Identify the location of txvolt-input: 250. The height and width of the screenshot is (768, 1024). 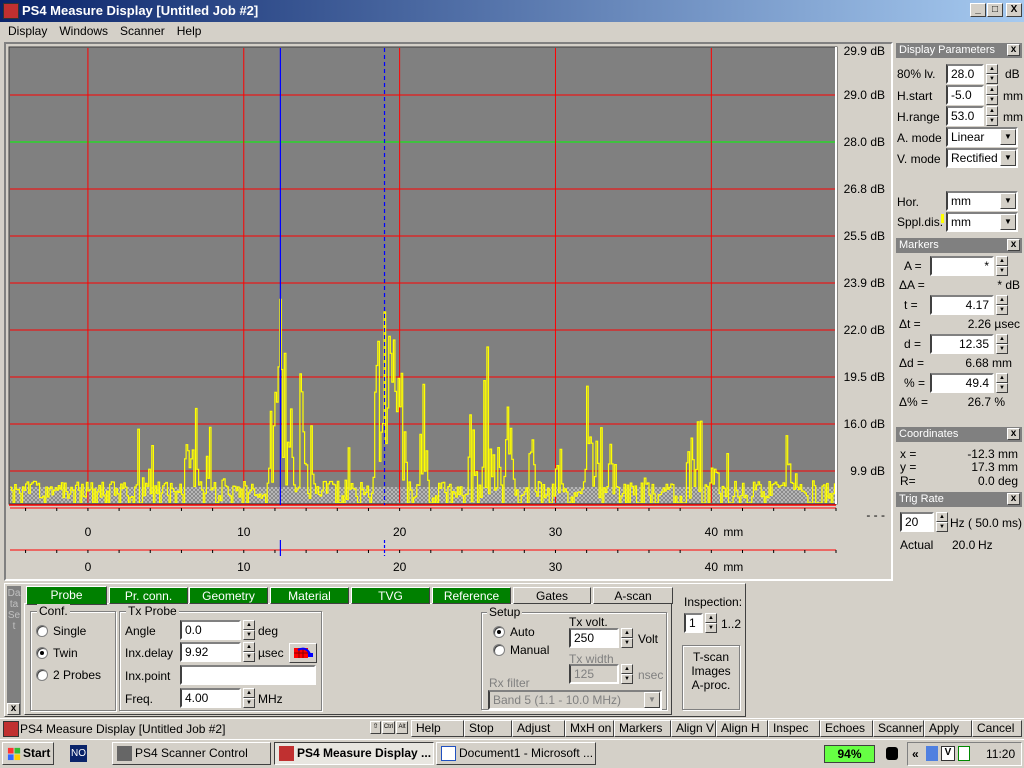
(594, 638).